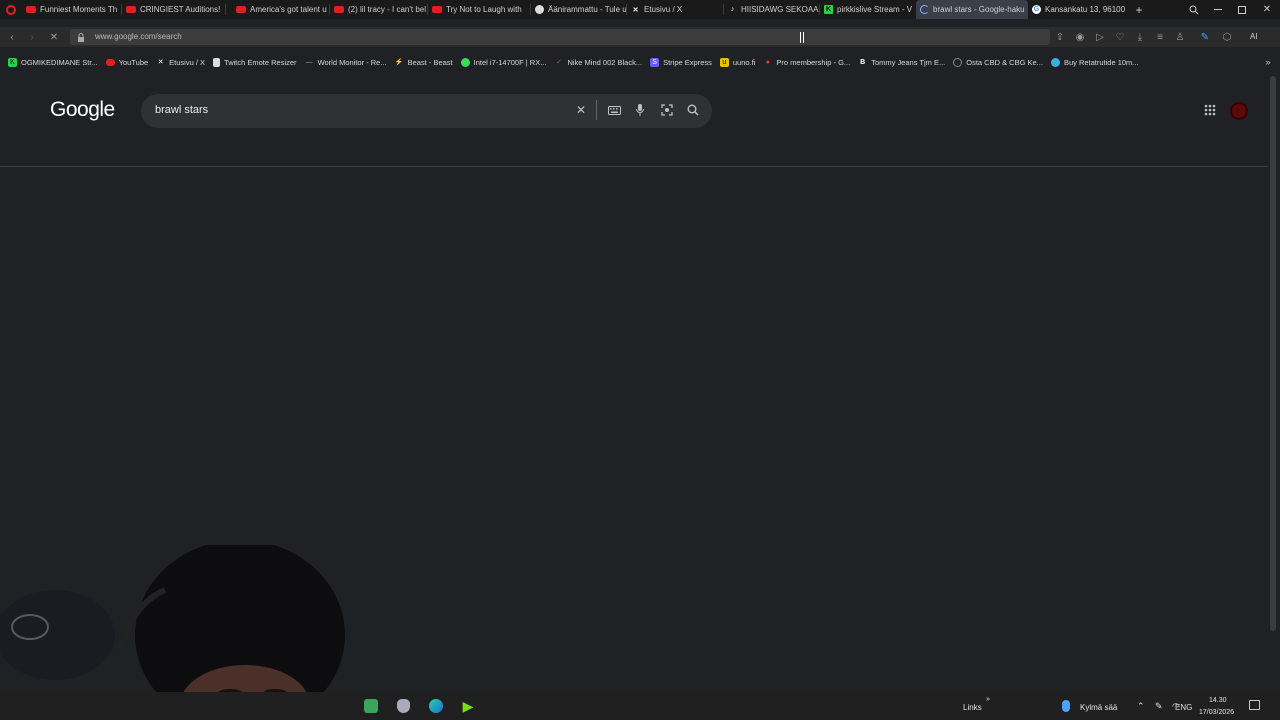 The height and width of the screenshot is (720, 1280). What do you see at coordinates (655, 62) in the screenshot?
I see `stripe-icon: S` at bounding box center [655, 62].